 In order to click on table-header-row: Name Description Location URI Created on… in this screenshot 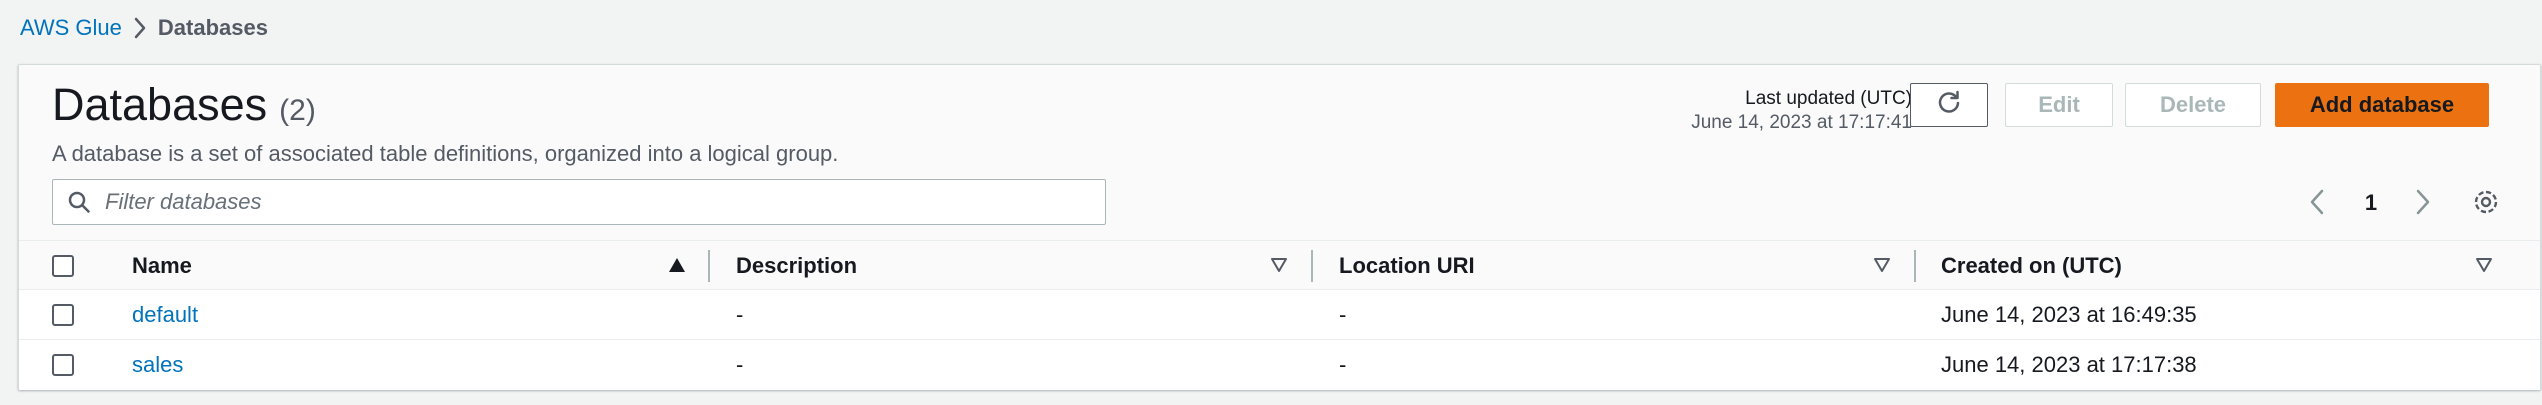, I will do `click(1279, 265)`.